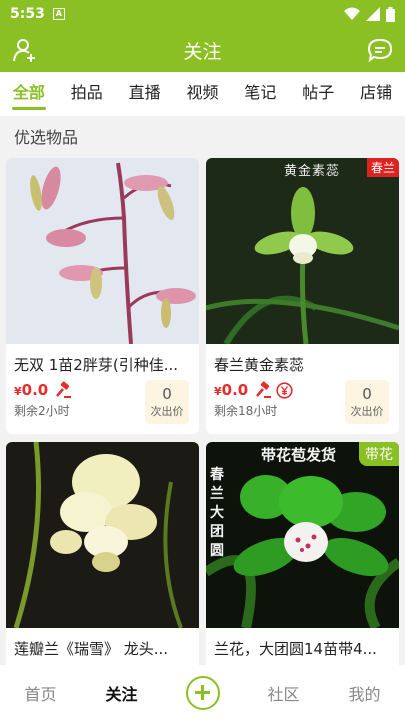 This screenshot has width=405, height=720. Describe the element at coordinates (260, 94) in the screenshot. I see `tab-notes: 笔记` at that location.